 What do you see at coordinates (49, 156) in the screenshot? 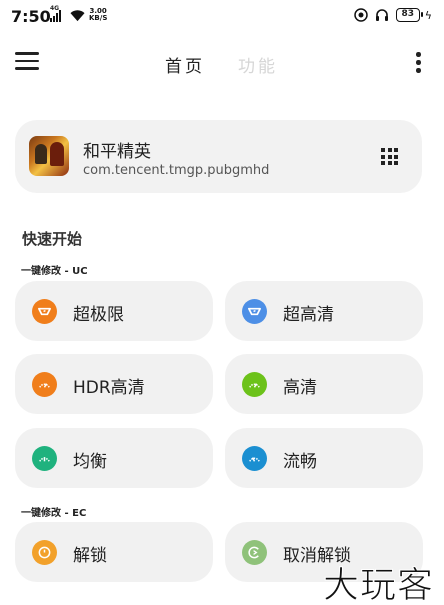
I see `game-app-icon` at bounding box center [49, 156].